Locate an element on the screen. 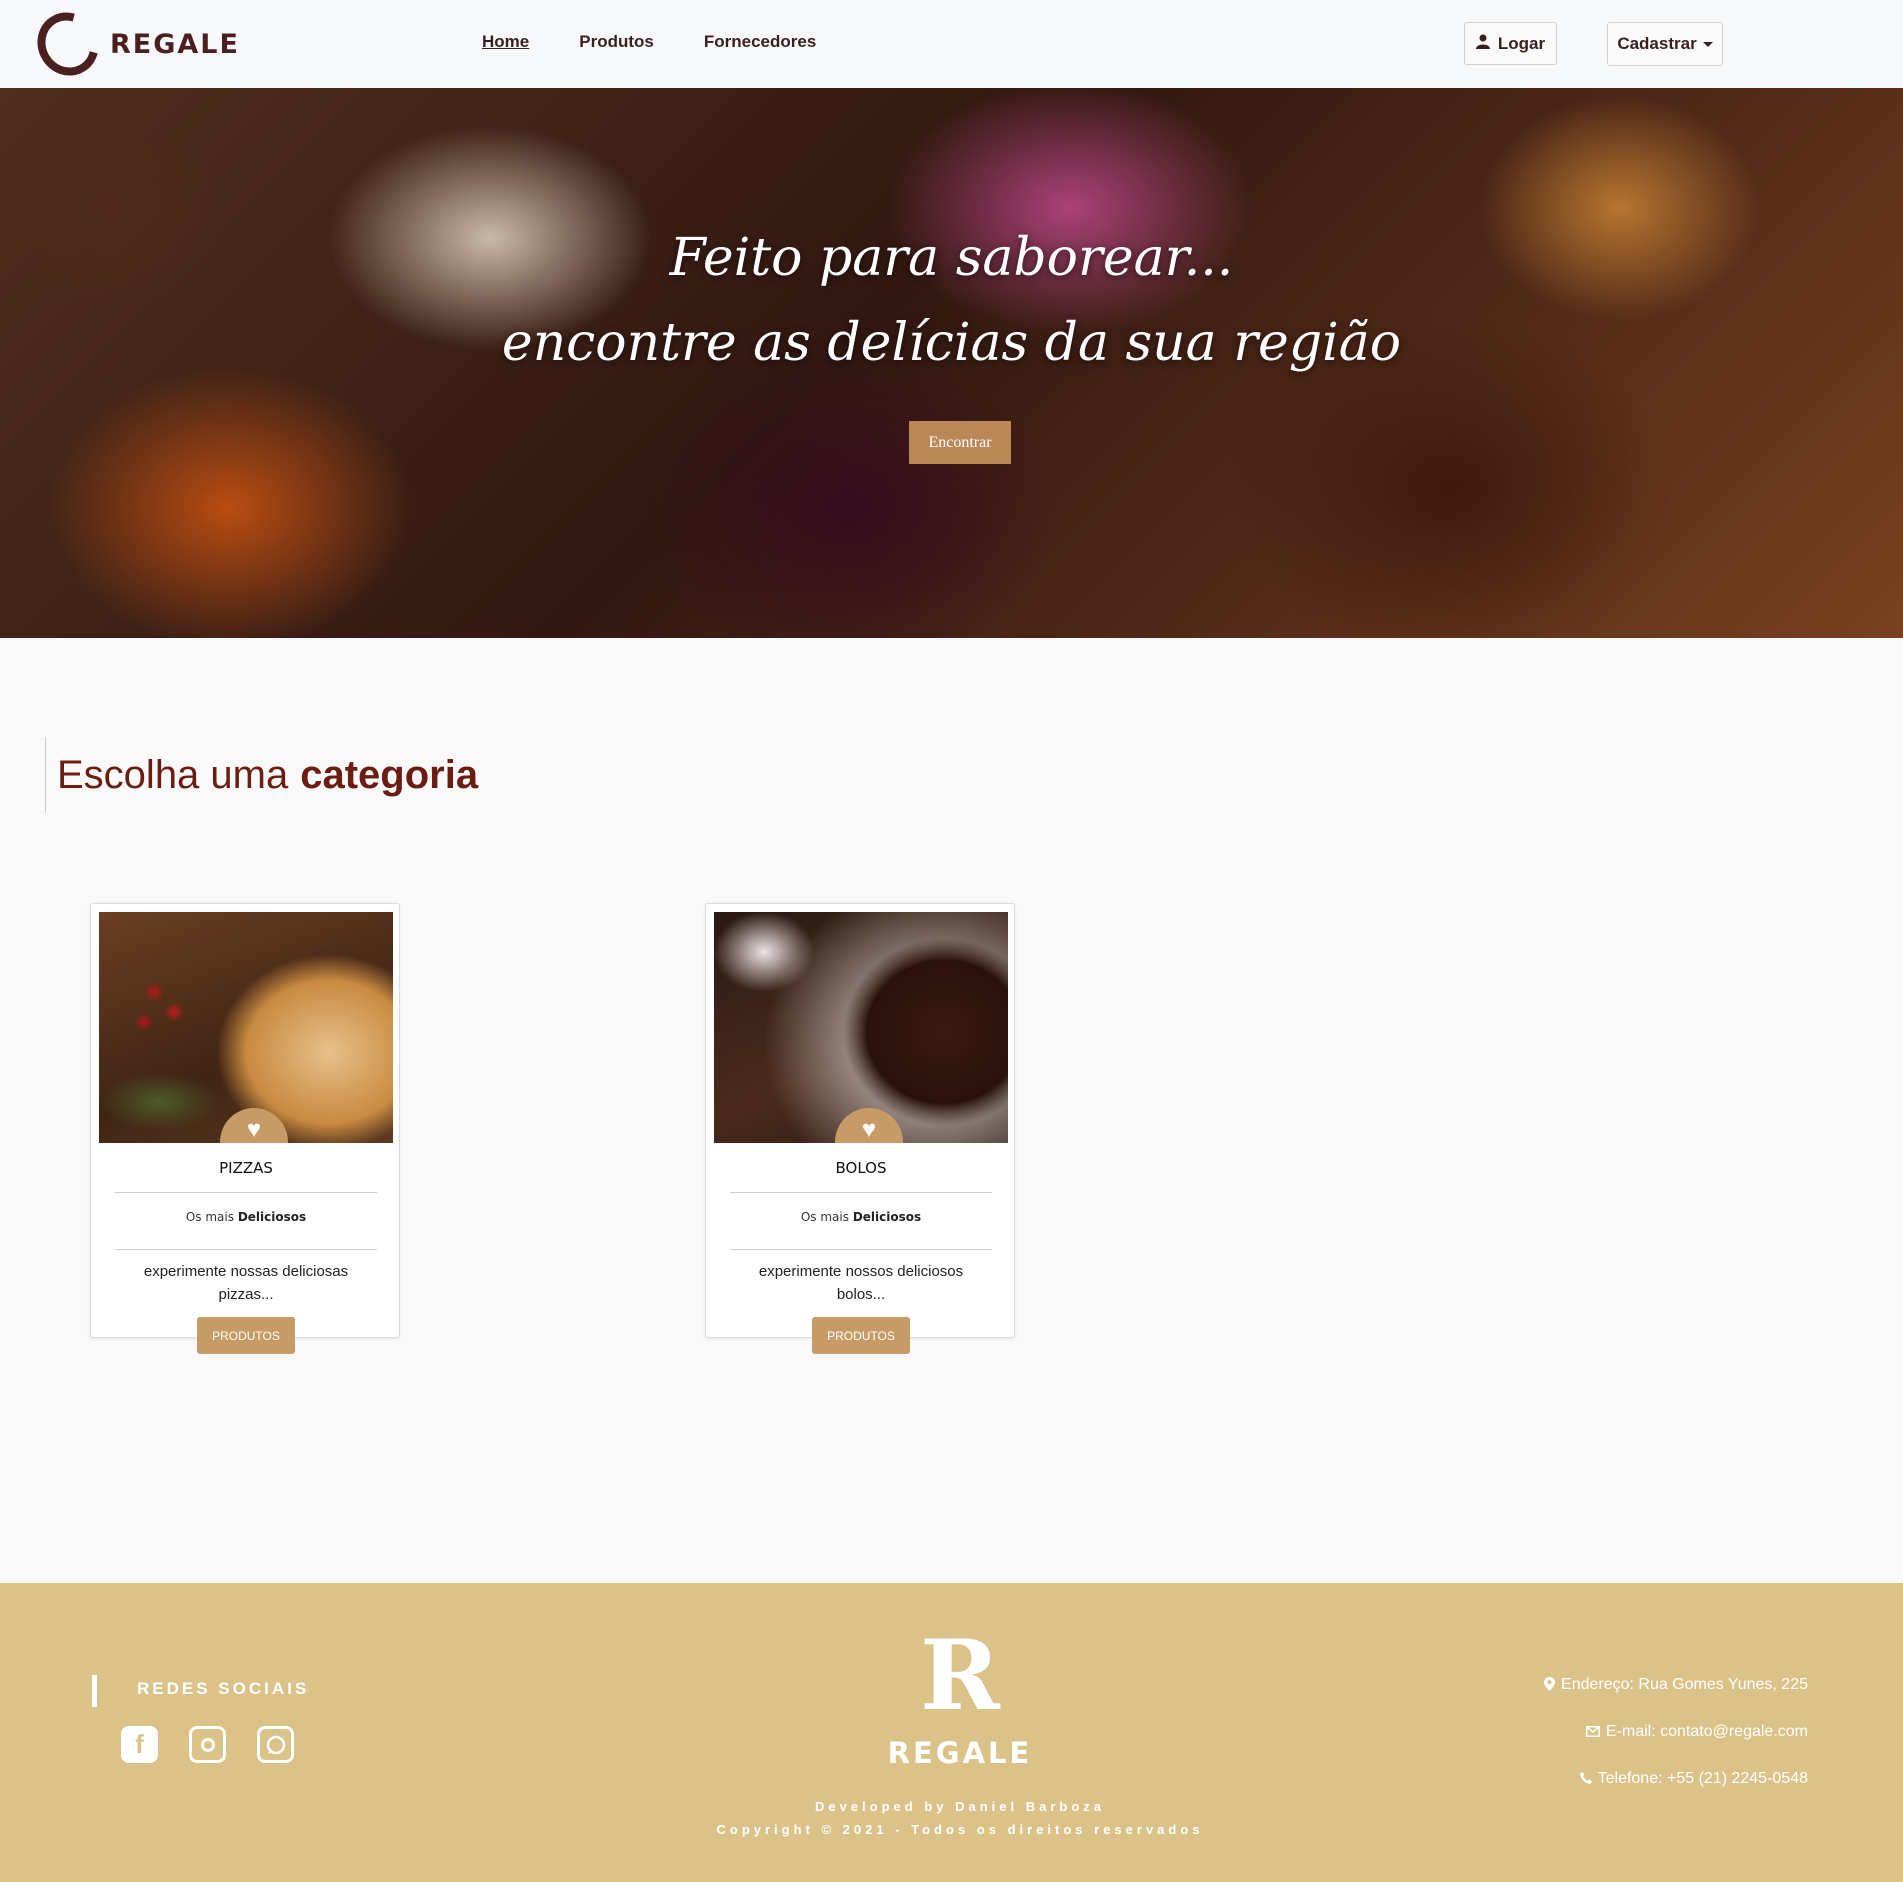  map-pin-icon is located at coordinates (1550, 1685).